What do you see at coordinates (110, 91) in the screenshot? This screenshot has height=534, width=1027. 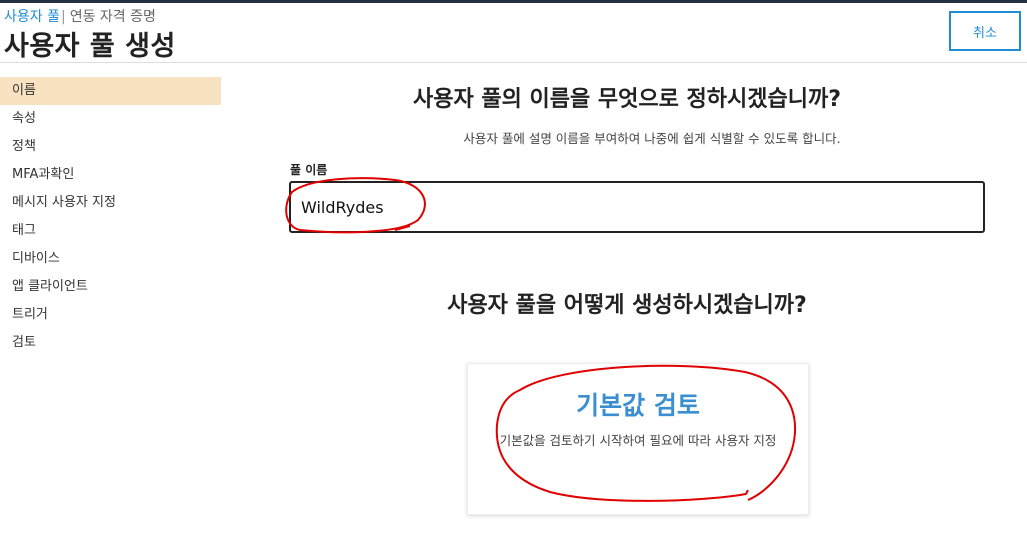 I see `sidebar-item-name: 이름` at bounding box center [110, 91].